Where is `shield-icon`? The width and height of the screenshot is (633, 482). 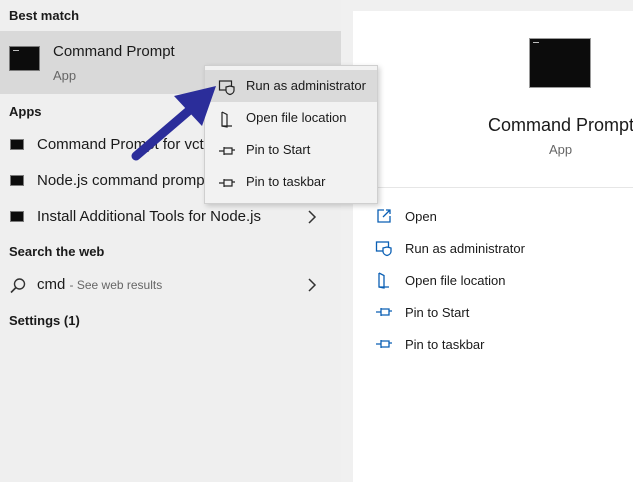
shield-icon is located at coordinates (383, 249).